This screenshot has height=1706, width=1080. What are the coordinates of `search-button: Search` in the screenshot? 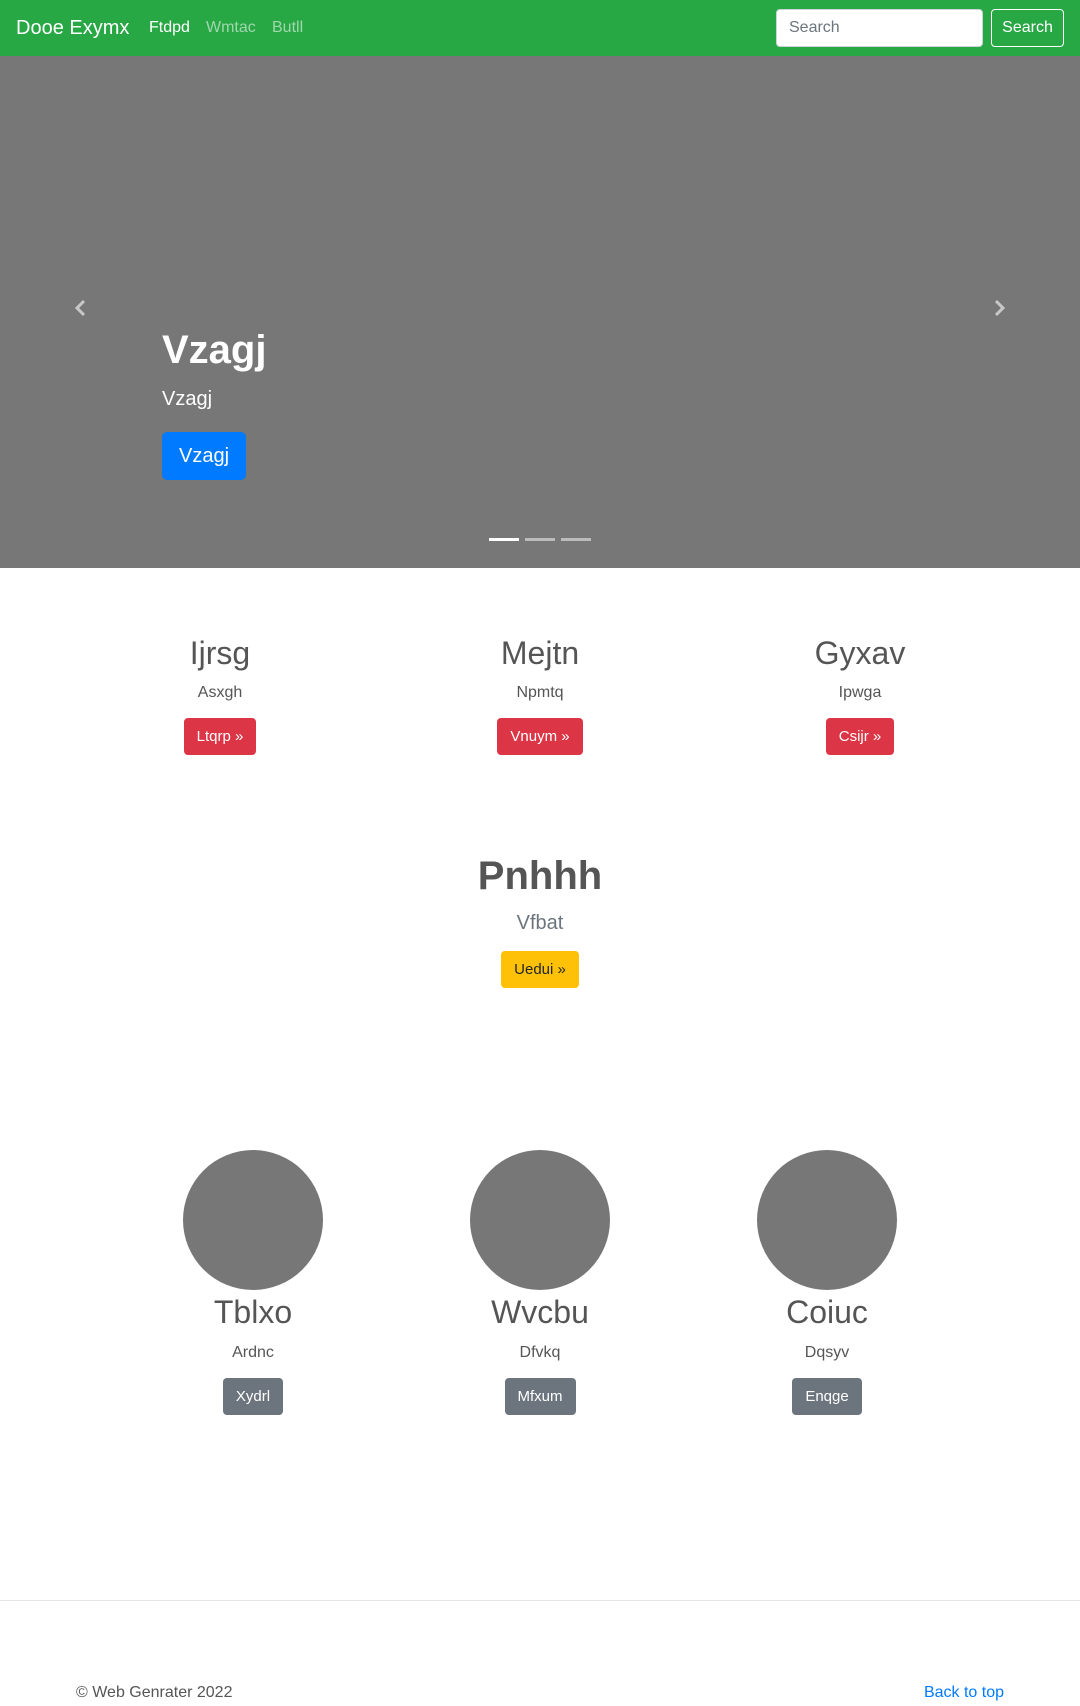 It's located at (1027, 28).